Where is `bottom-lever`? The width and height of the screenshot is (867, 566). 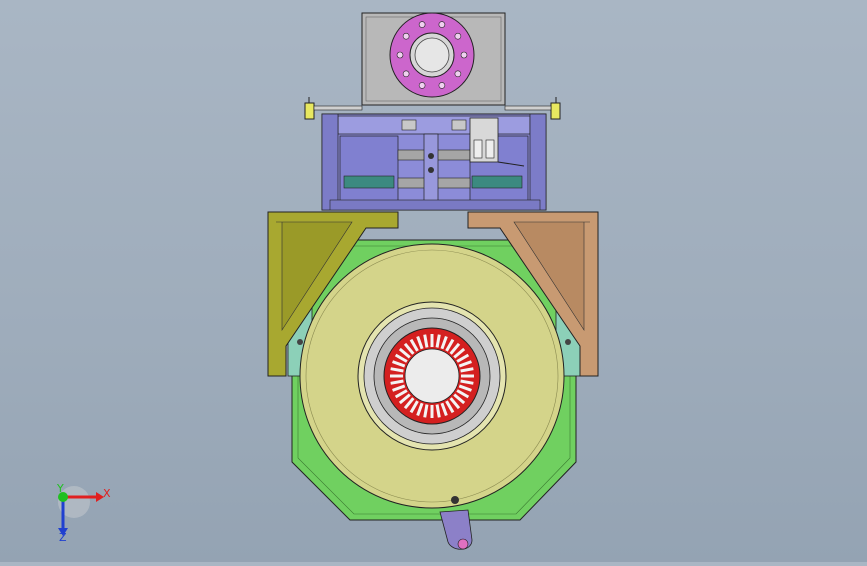
bottom-lever is located at coordinates (456, 529).